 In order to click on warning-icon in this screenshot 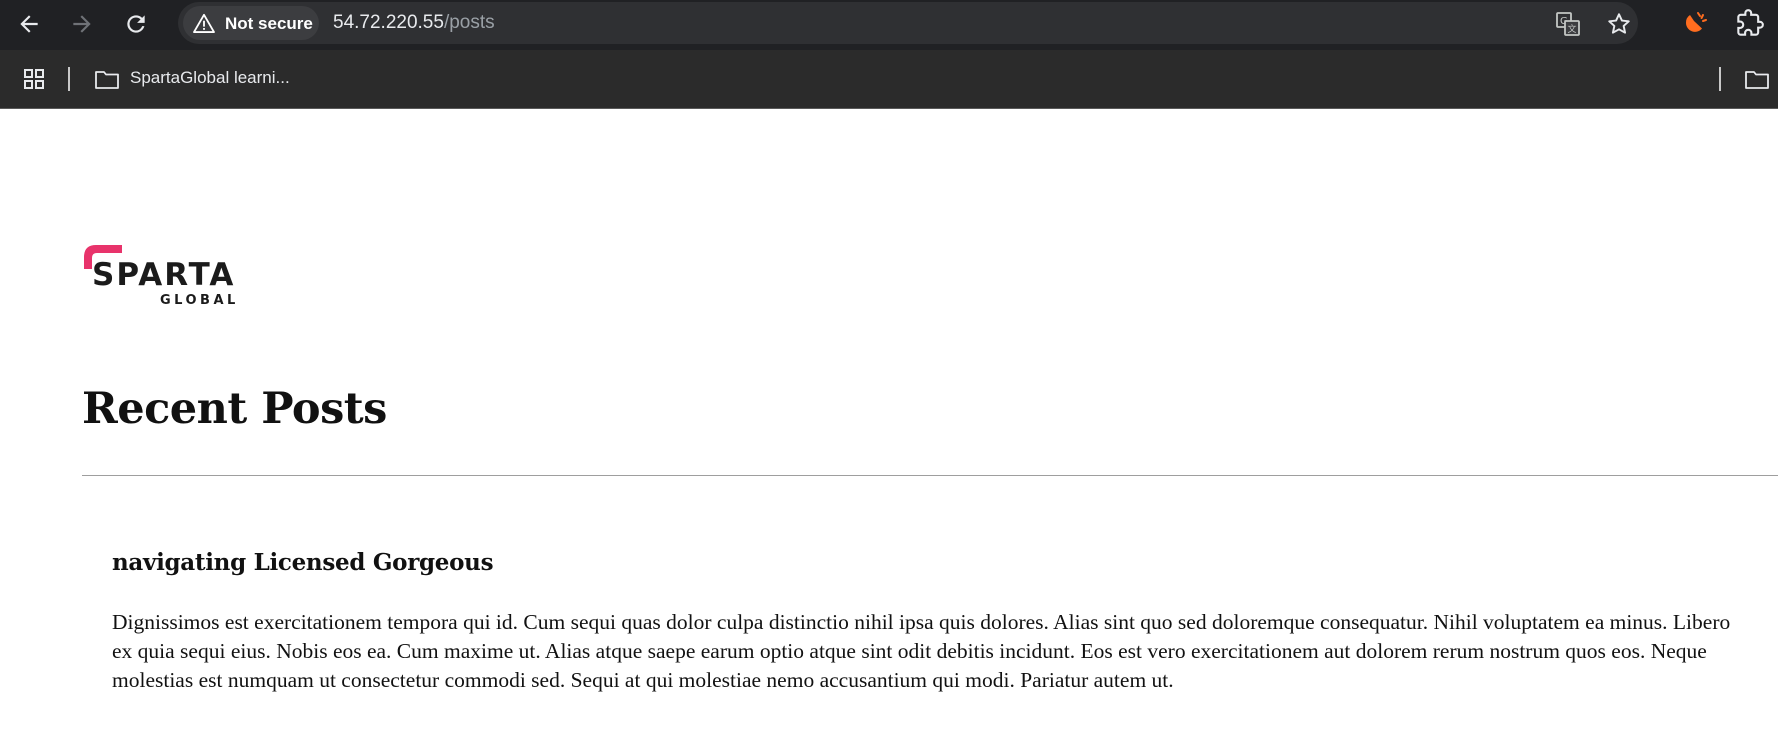, I will do `click(204, 23)`.